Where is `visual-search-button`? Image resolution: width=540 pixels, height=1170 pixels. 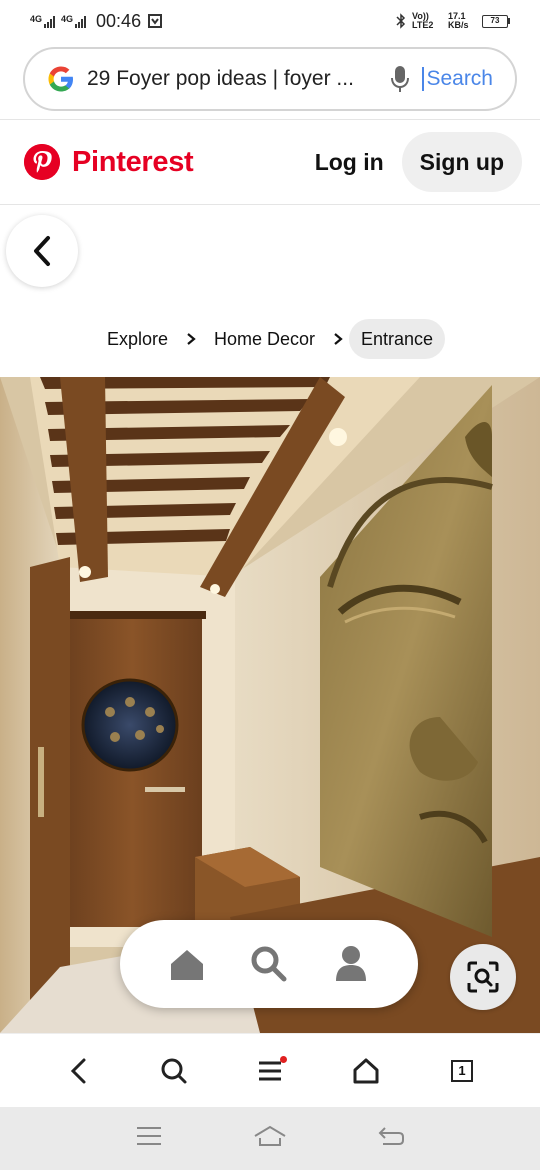
visual-search-button is located at coordinates (483, 977).